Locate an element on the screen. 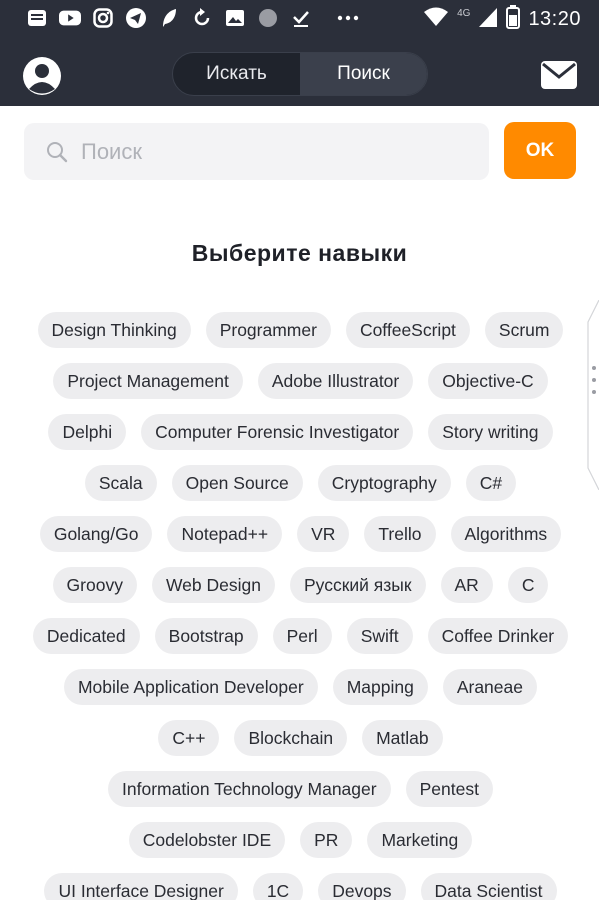 The height and width of the screenshot is (900, 599). skill-chip: Notepad++ is located at coordinates (225, 534).